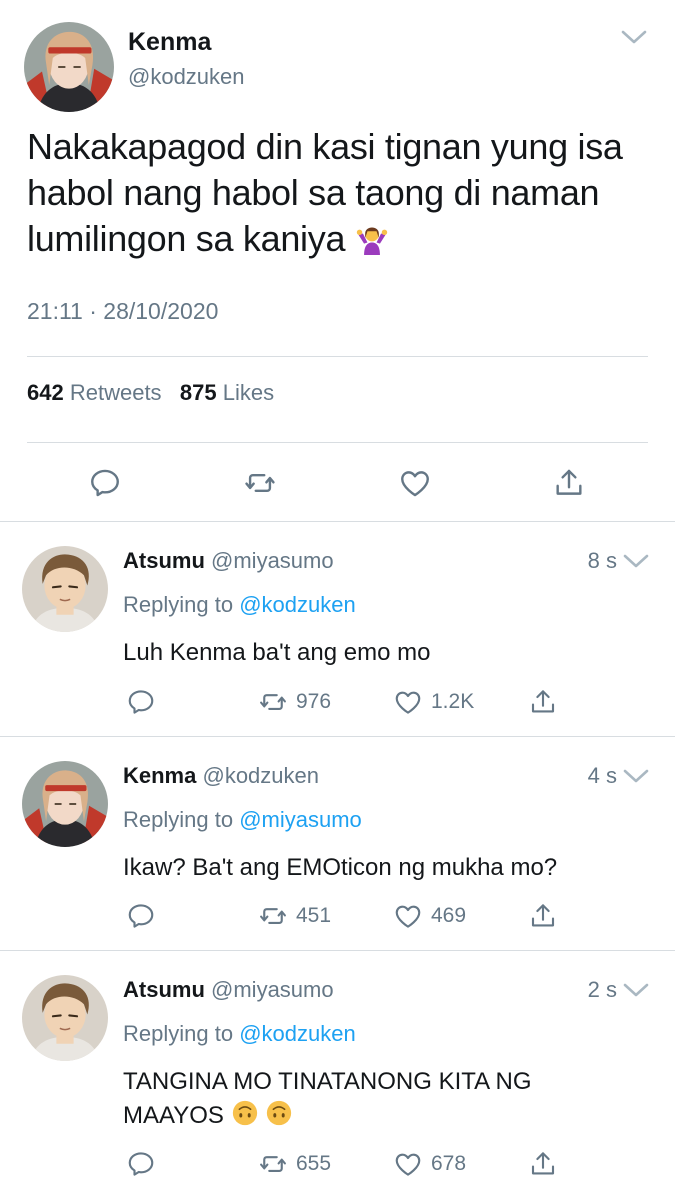  I want to click on reply-age: 4 s, so click(602, 775).